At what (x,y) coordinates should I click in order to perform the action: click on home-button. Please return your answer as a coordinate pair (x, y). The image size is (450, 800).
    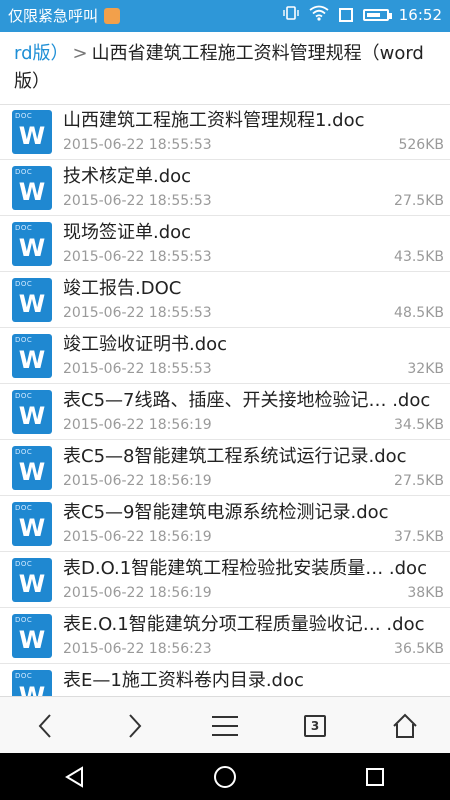
    Looking at the image, I should click on (405, 726).